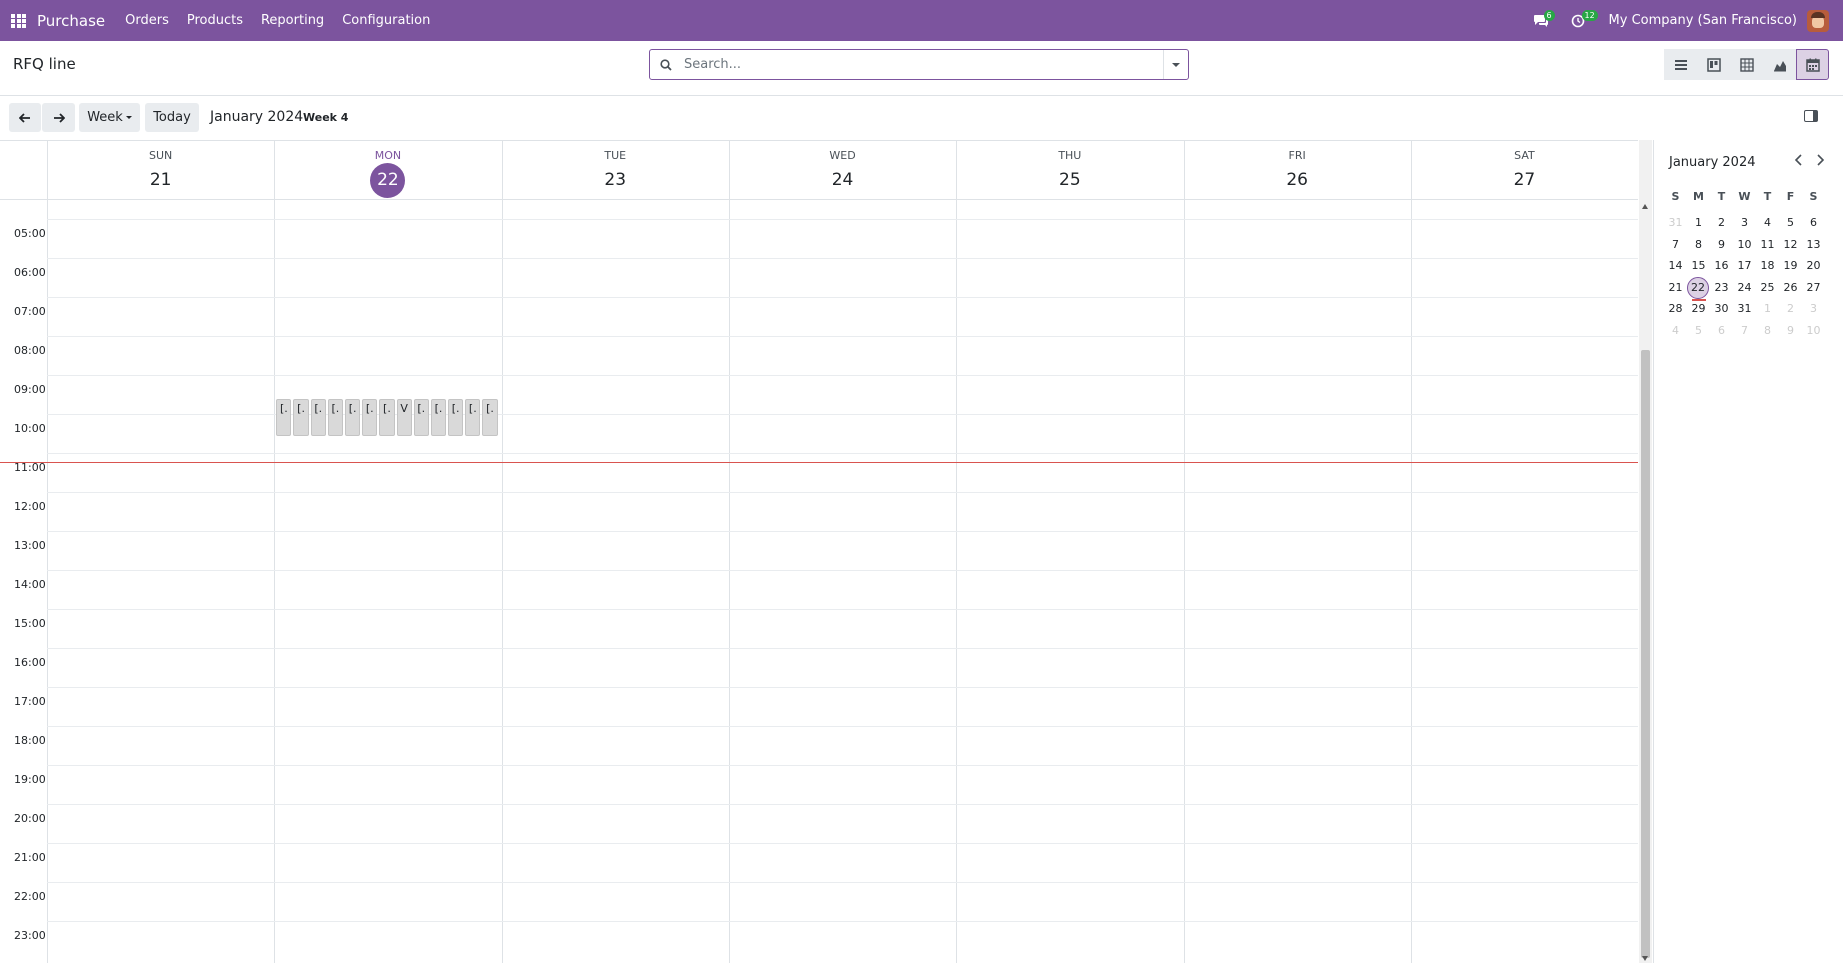  Describe the element at coordinates (1721, 266) in the screenshot. I see `mini-day: 16` at that location.